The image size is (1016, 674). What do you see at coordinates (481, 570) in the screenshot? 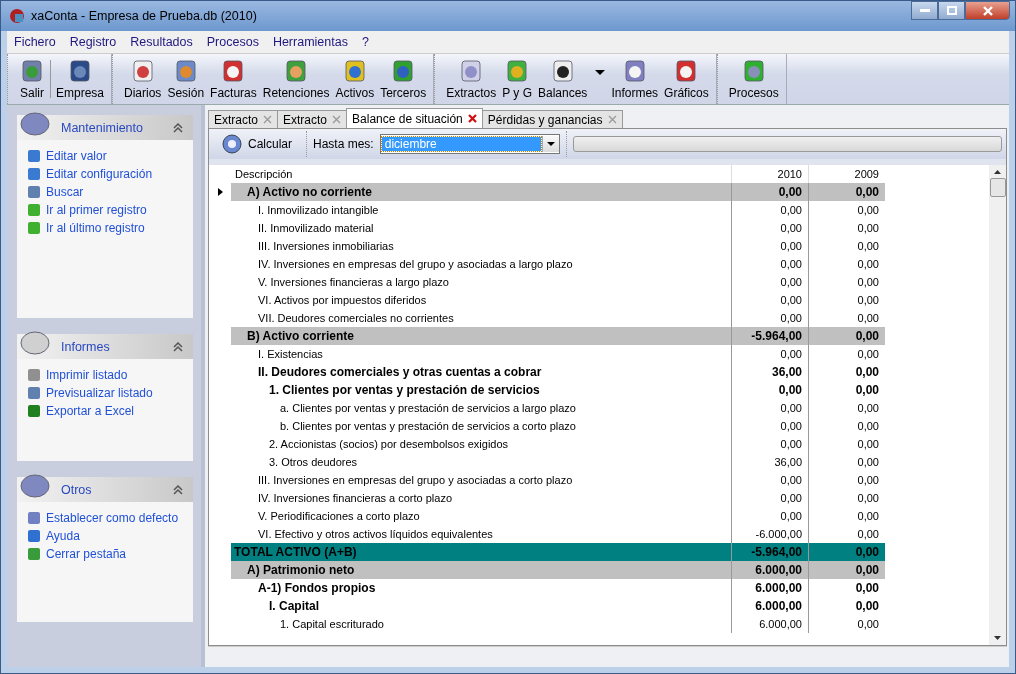
I see `table-cell: A) Patrimonio neto` at bounding box center [481, 570].